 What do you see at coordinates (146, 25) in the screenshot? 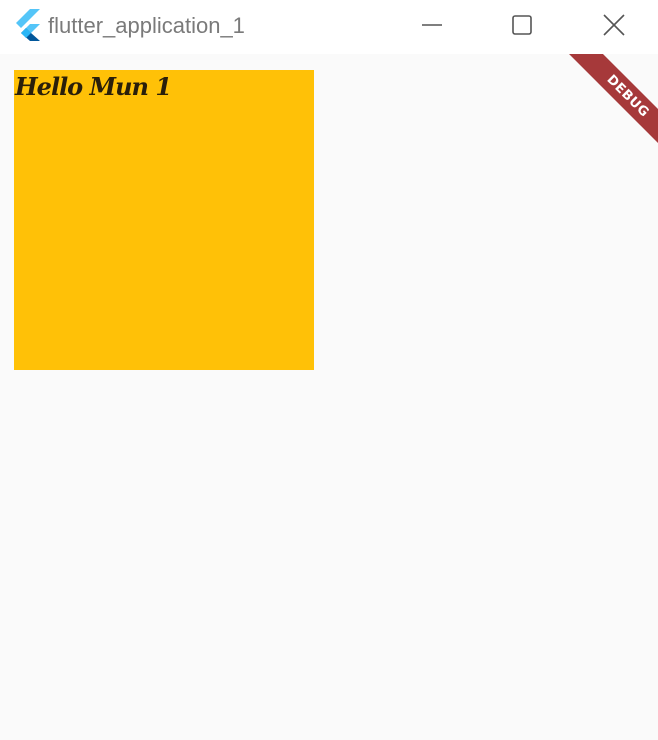
I see `window-title: flutter_application_1` at bounding box center [146, 25].